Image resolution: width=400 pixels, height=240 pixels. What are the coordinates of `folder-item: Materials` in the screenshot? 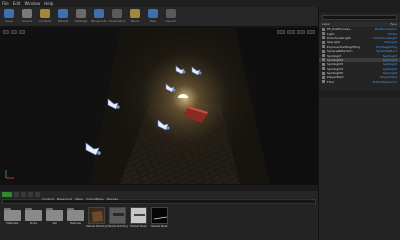 It's located at (12, 217).